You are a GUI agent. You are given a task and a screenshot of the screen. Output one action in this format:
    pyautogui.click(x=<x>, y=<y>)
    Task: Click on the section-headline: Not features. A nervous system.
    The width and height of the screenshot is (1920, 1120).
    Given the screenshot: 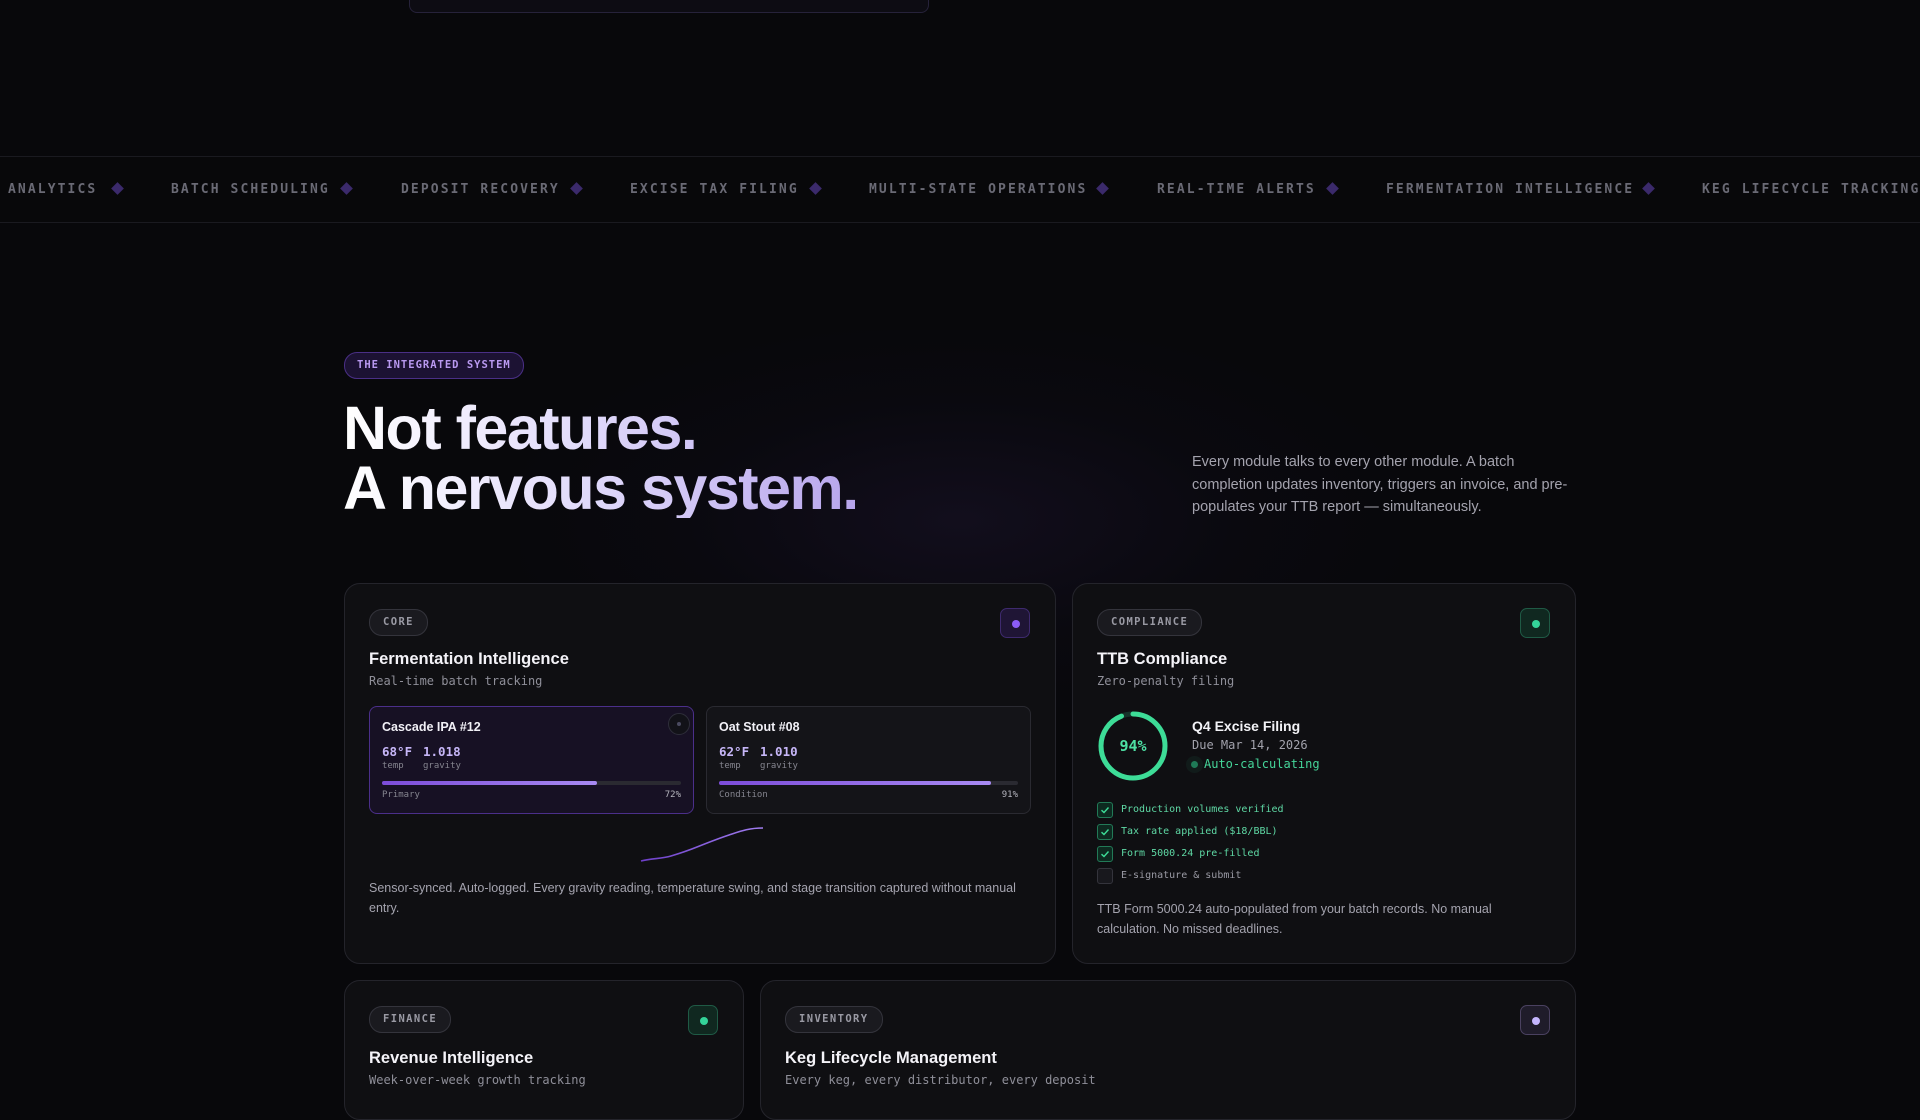 What is the action you would take?
    pyautogui.click(x=600, y=458)
    